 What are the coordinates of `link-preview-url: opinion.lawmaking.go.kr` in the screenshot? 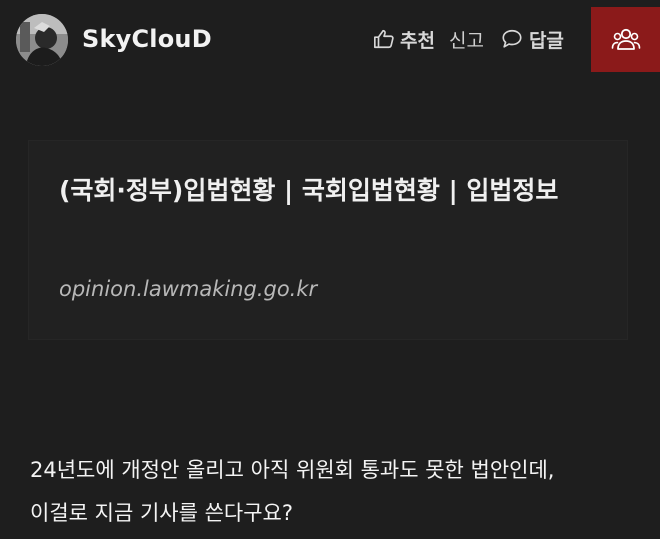 It's located at (188, 289).